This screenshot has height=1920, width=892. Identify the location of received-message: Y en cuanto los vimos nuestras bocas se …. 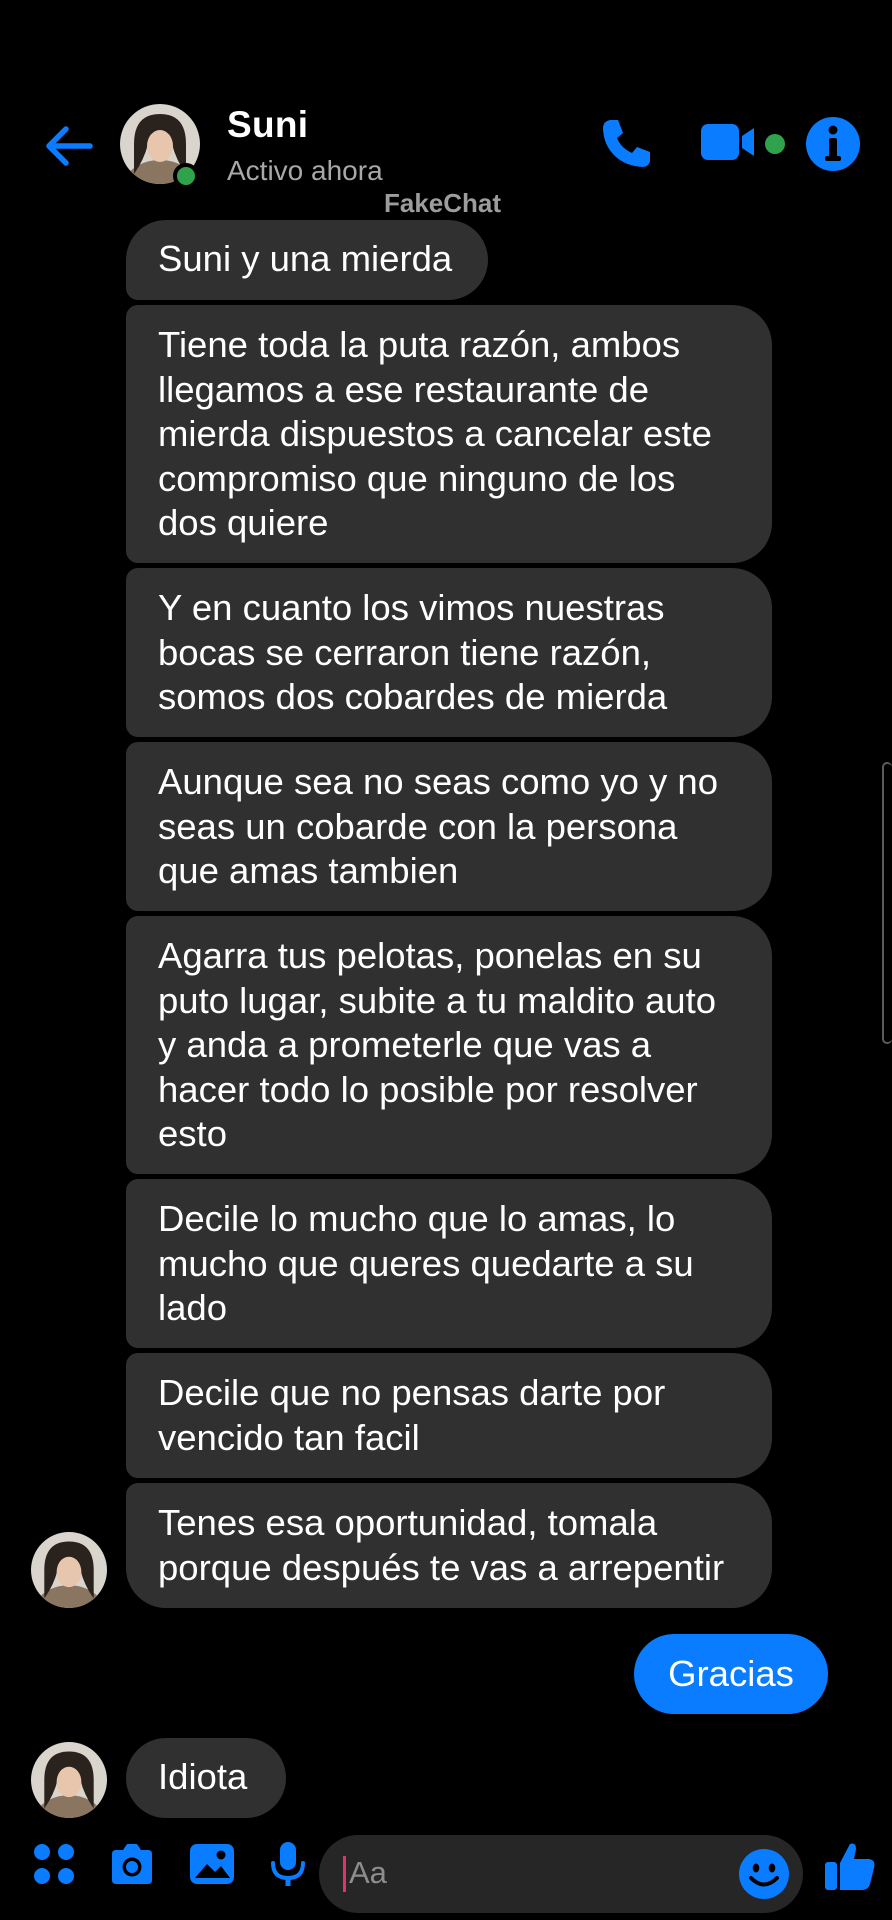
(449, 652).